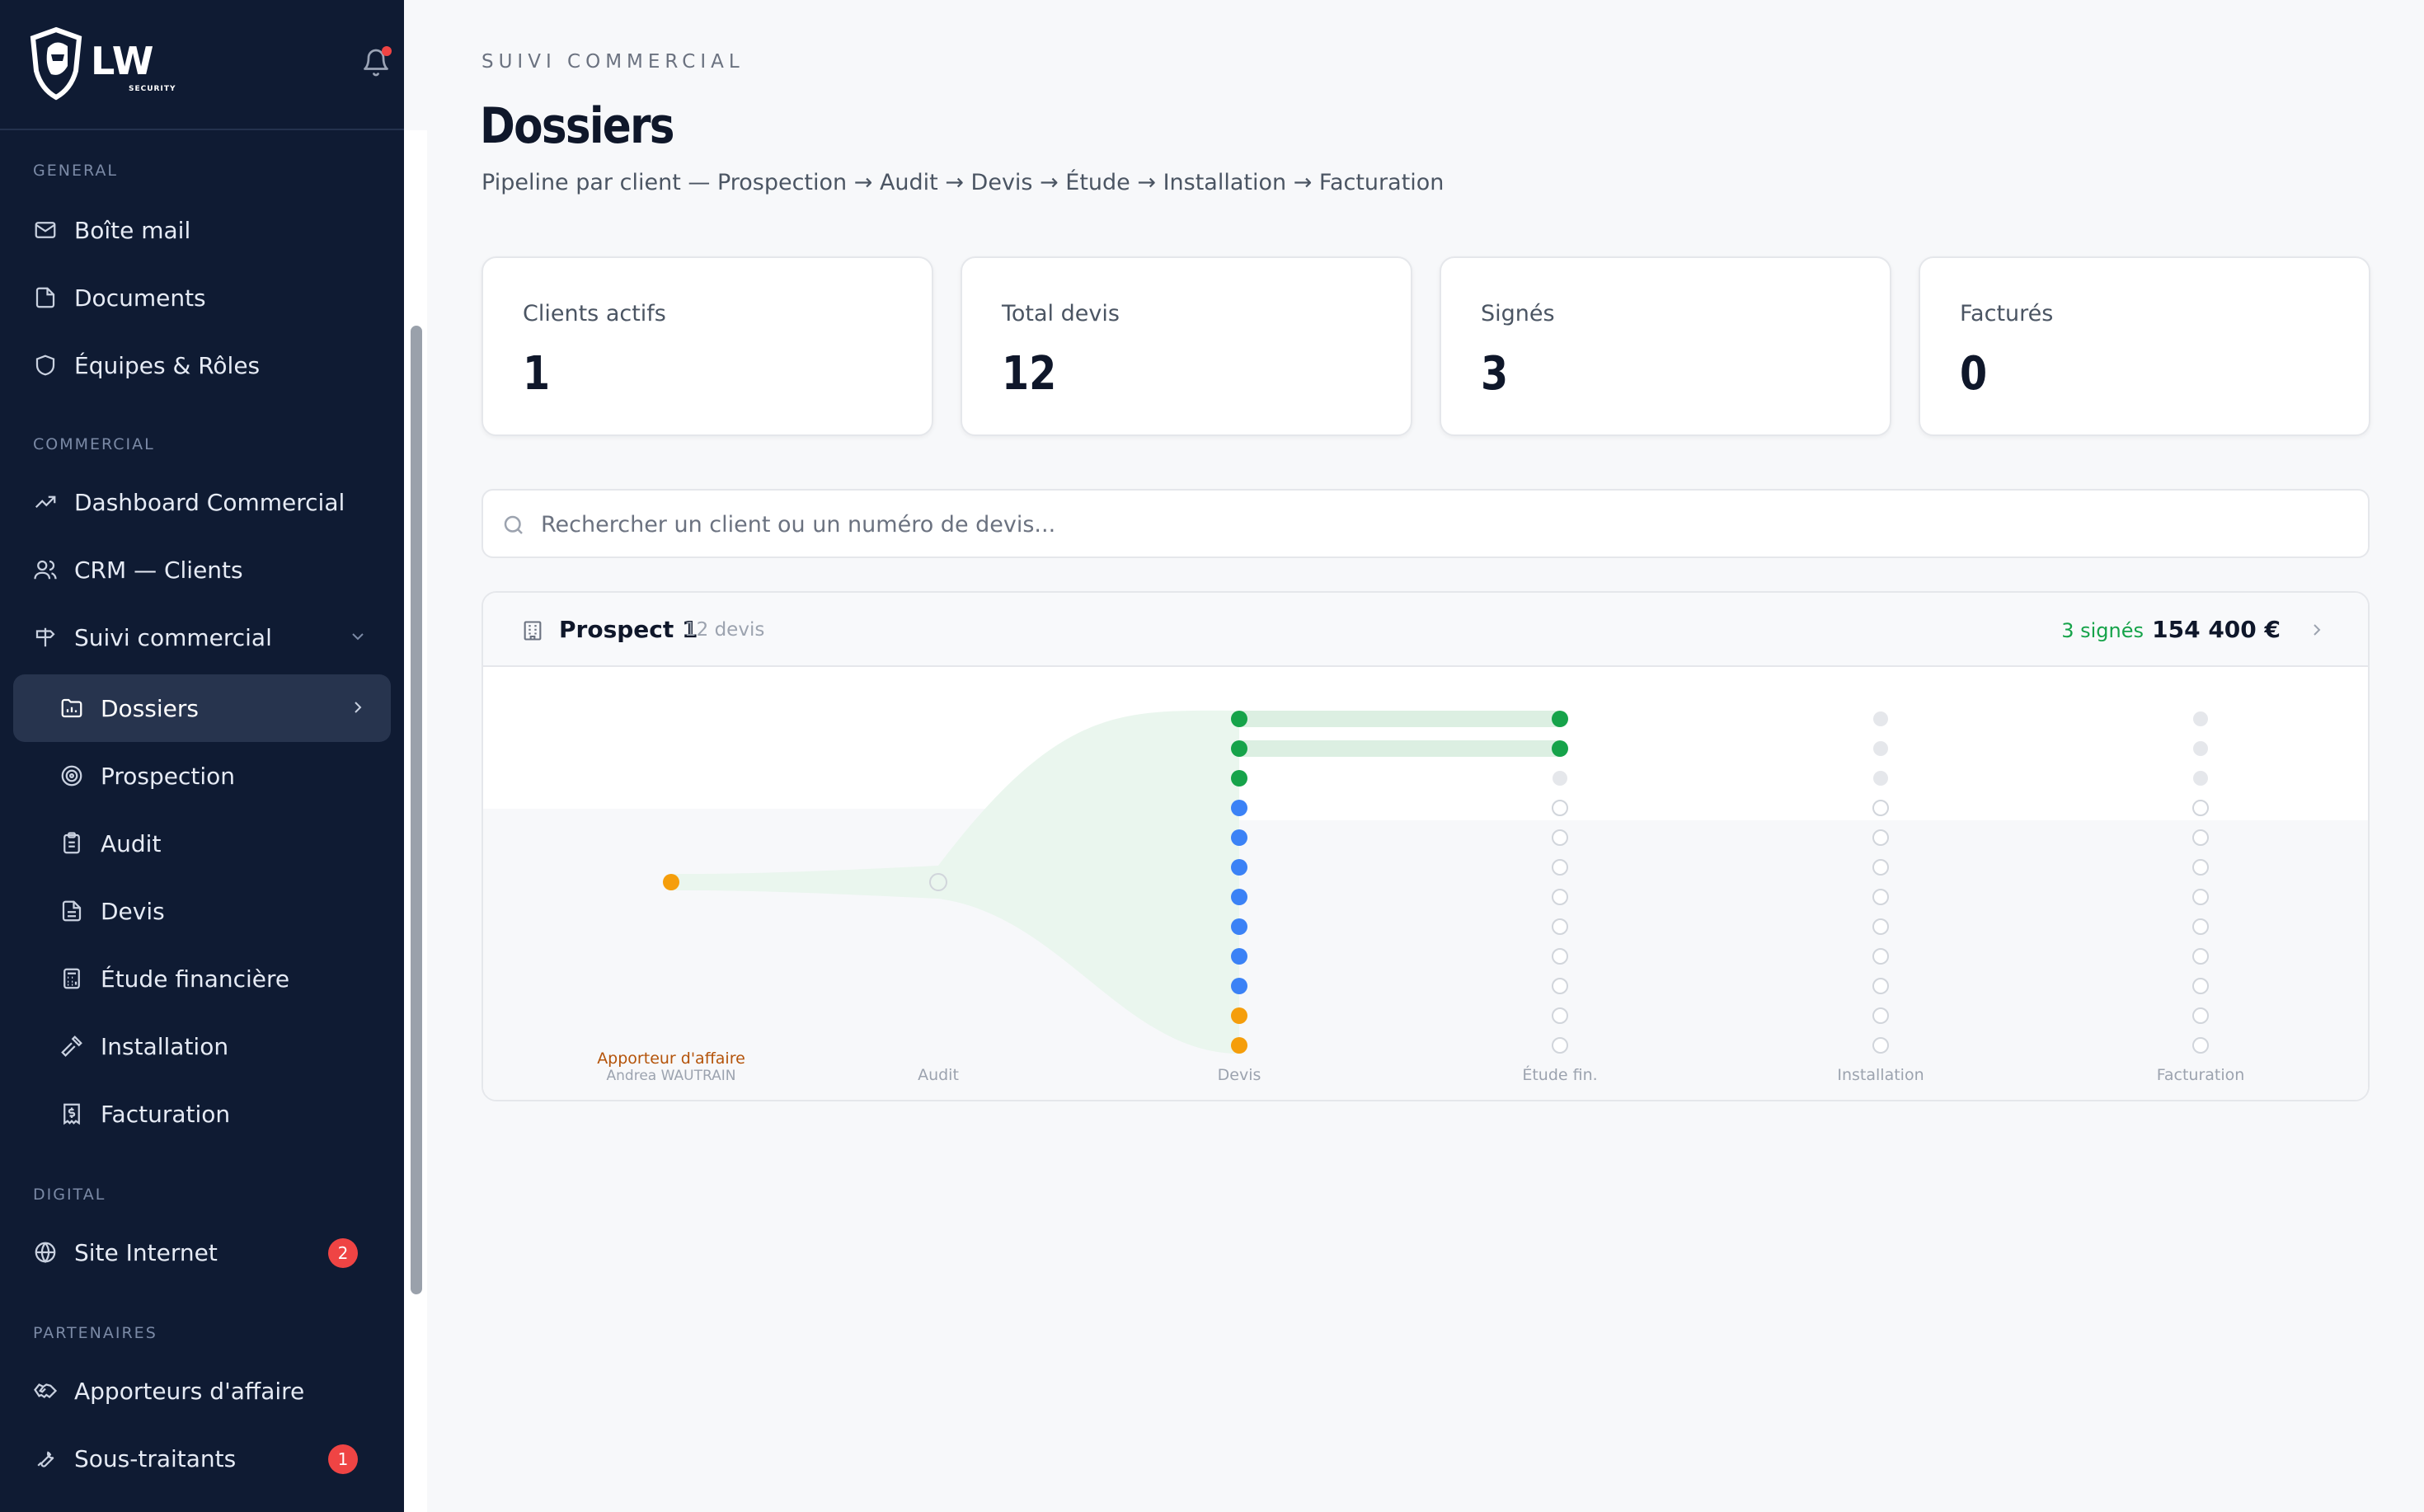 The height and width of the screenshot is (1512, 2424). Describe the element at coordinates (202, 911) in the screenshot. I see `sidebar-item-devis: Devis` at that location.